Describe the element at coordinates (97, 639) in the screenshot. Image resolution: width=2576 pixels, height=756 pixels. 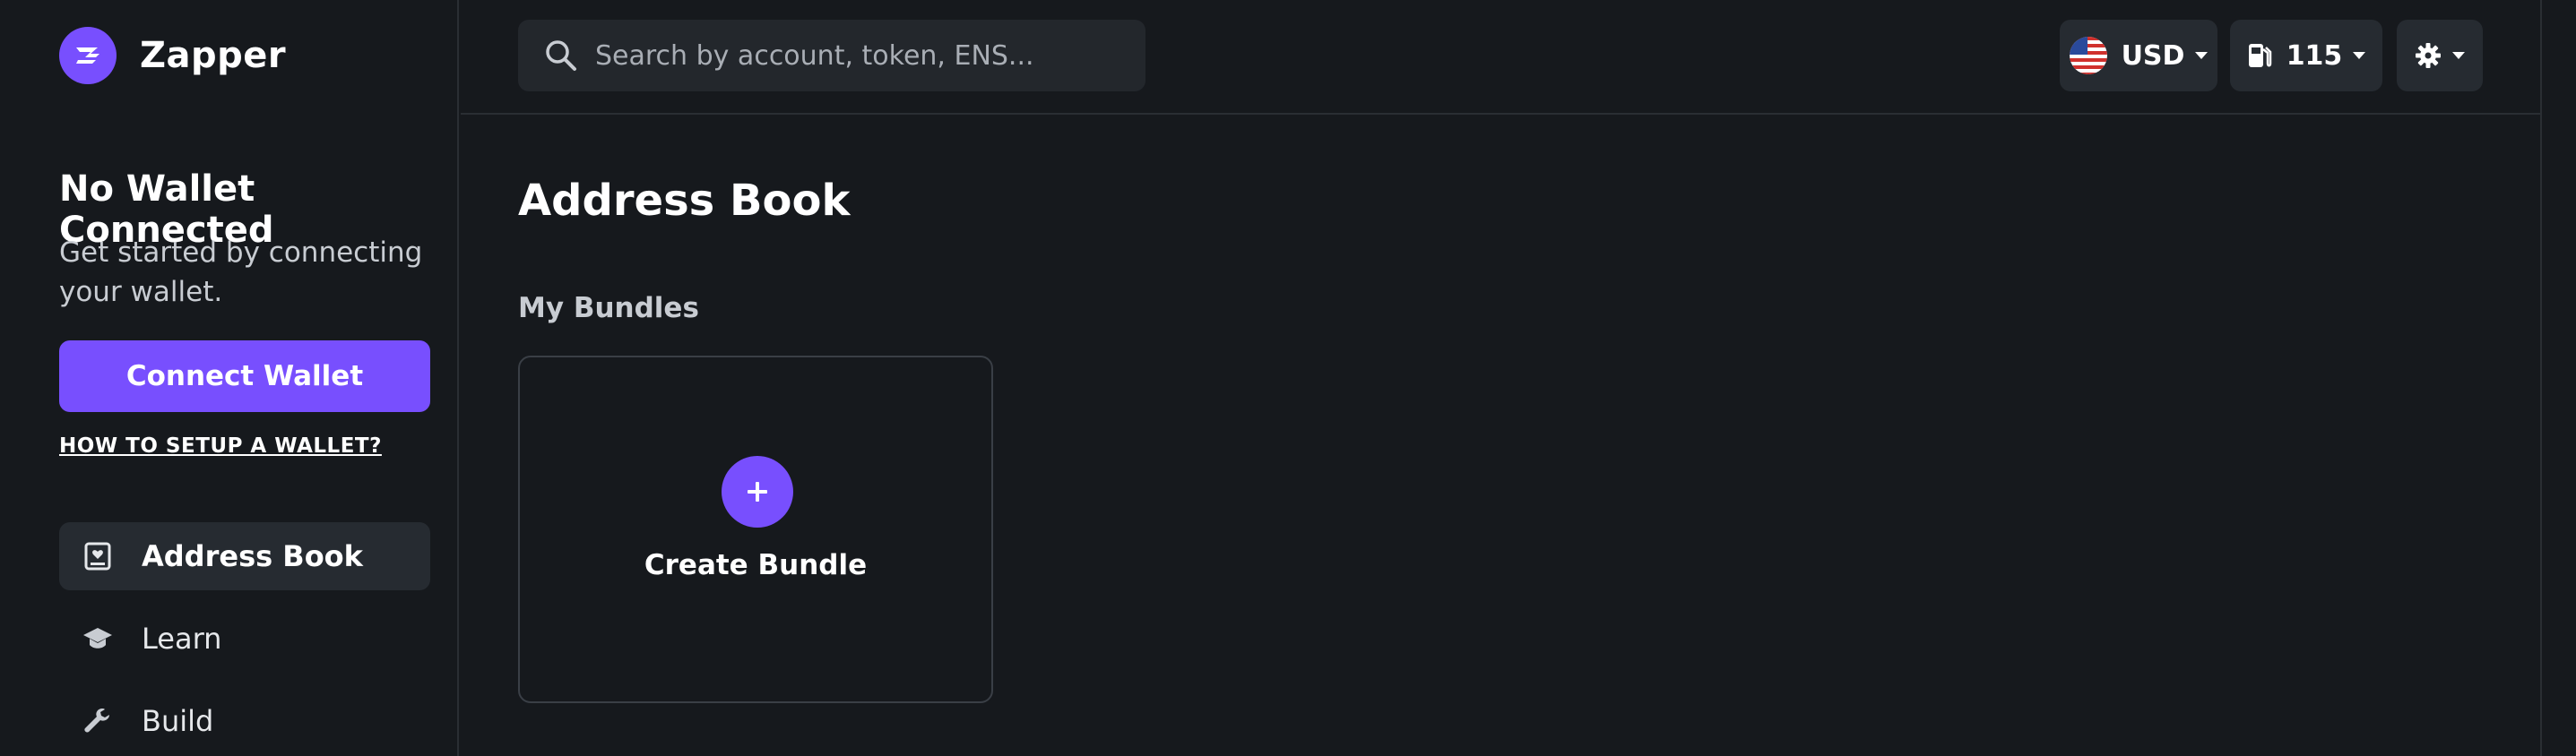
I see `graduation-cap-icon` at that location.